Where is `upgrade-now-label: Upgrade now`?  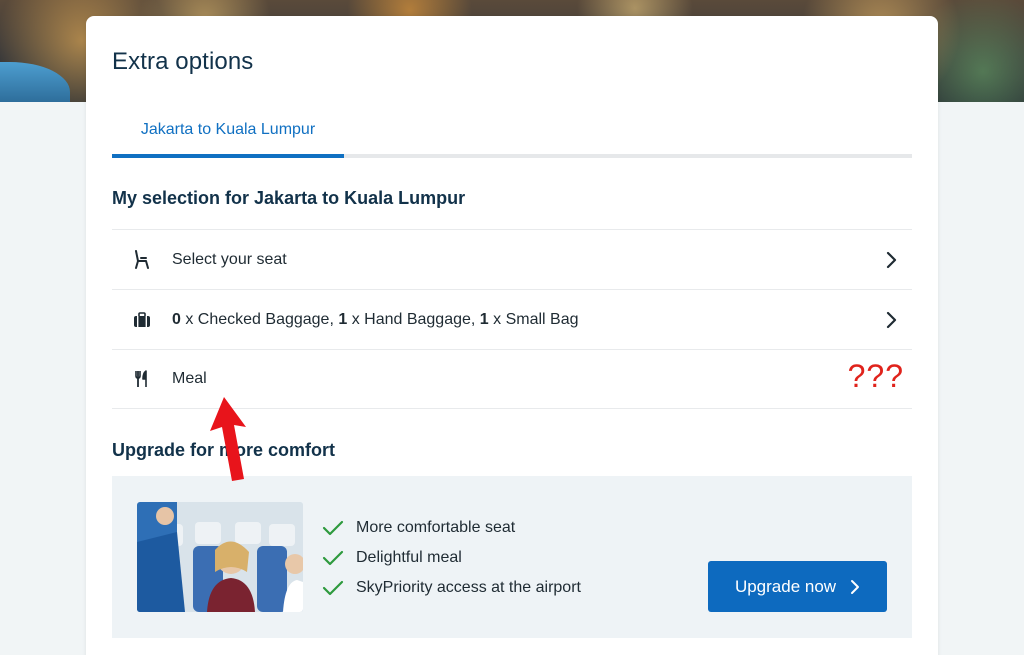 upgrade-now-label: Upgrade now is located at coordinates (785, 586).